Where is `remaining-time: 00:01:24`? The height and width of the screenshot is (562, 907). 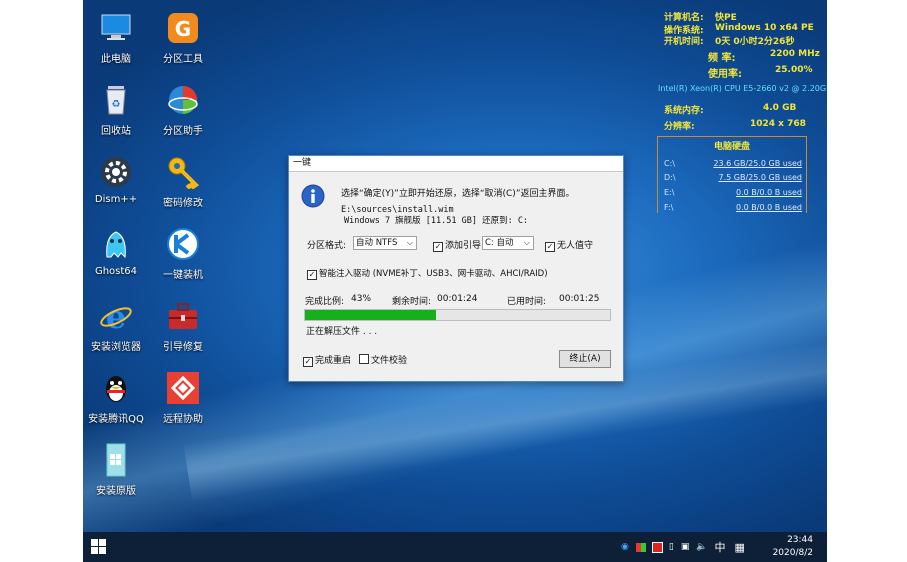 remaining-time: 00:01:24 is located at coordinates (457, 299).